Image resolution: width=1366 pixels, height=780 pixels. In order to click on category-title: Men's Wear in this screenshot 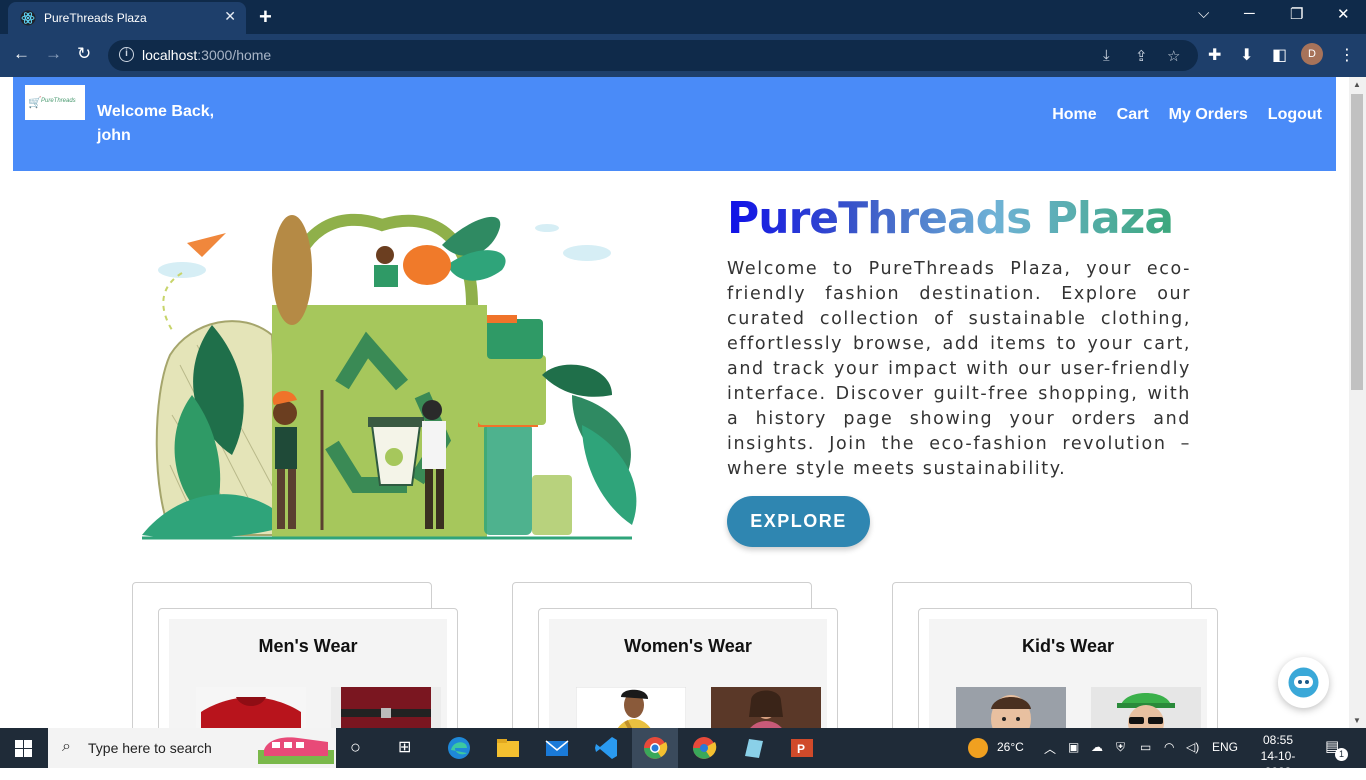, I will do `click(308, 646)`.